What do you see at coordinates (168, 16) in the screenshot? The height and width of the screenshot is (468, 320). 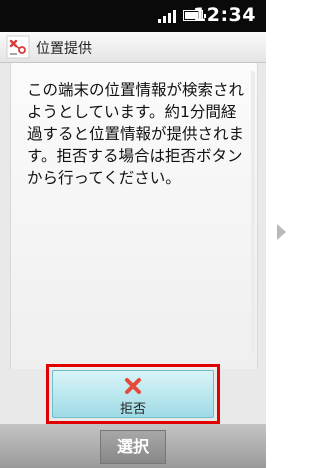 I see `signal-icon` at bounding box center [168, 16].